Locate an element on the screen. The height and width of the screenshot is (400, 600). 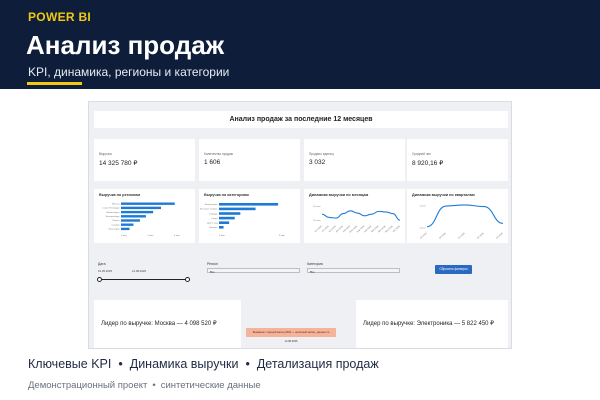
brand-label: POWER BI is located at coordinates (60, 17).